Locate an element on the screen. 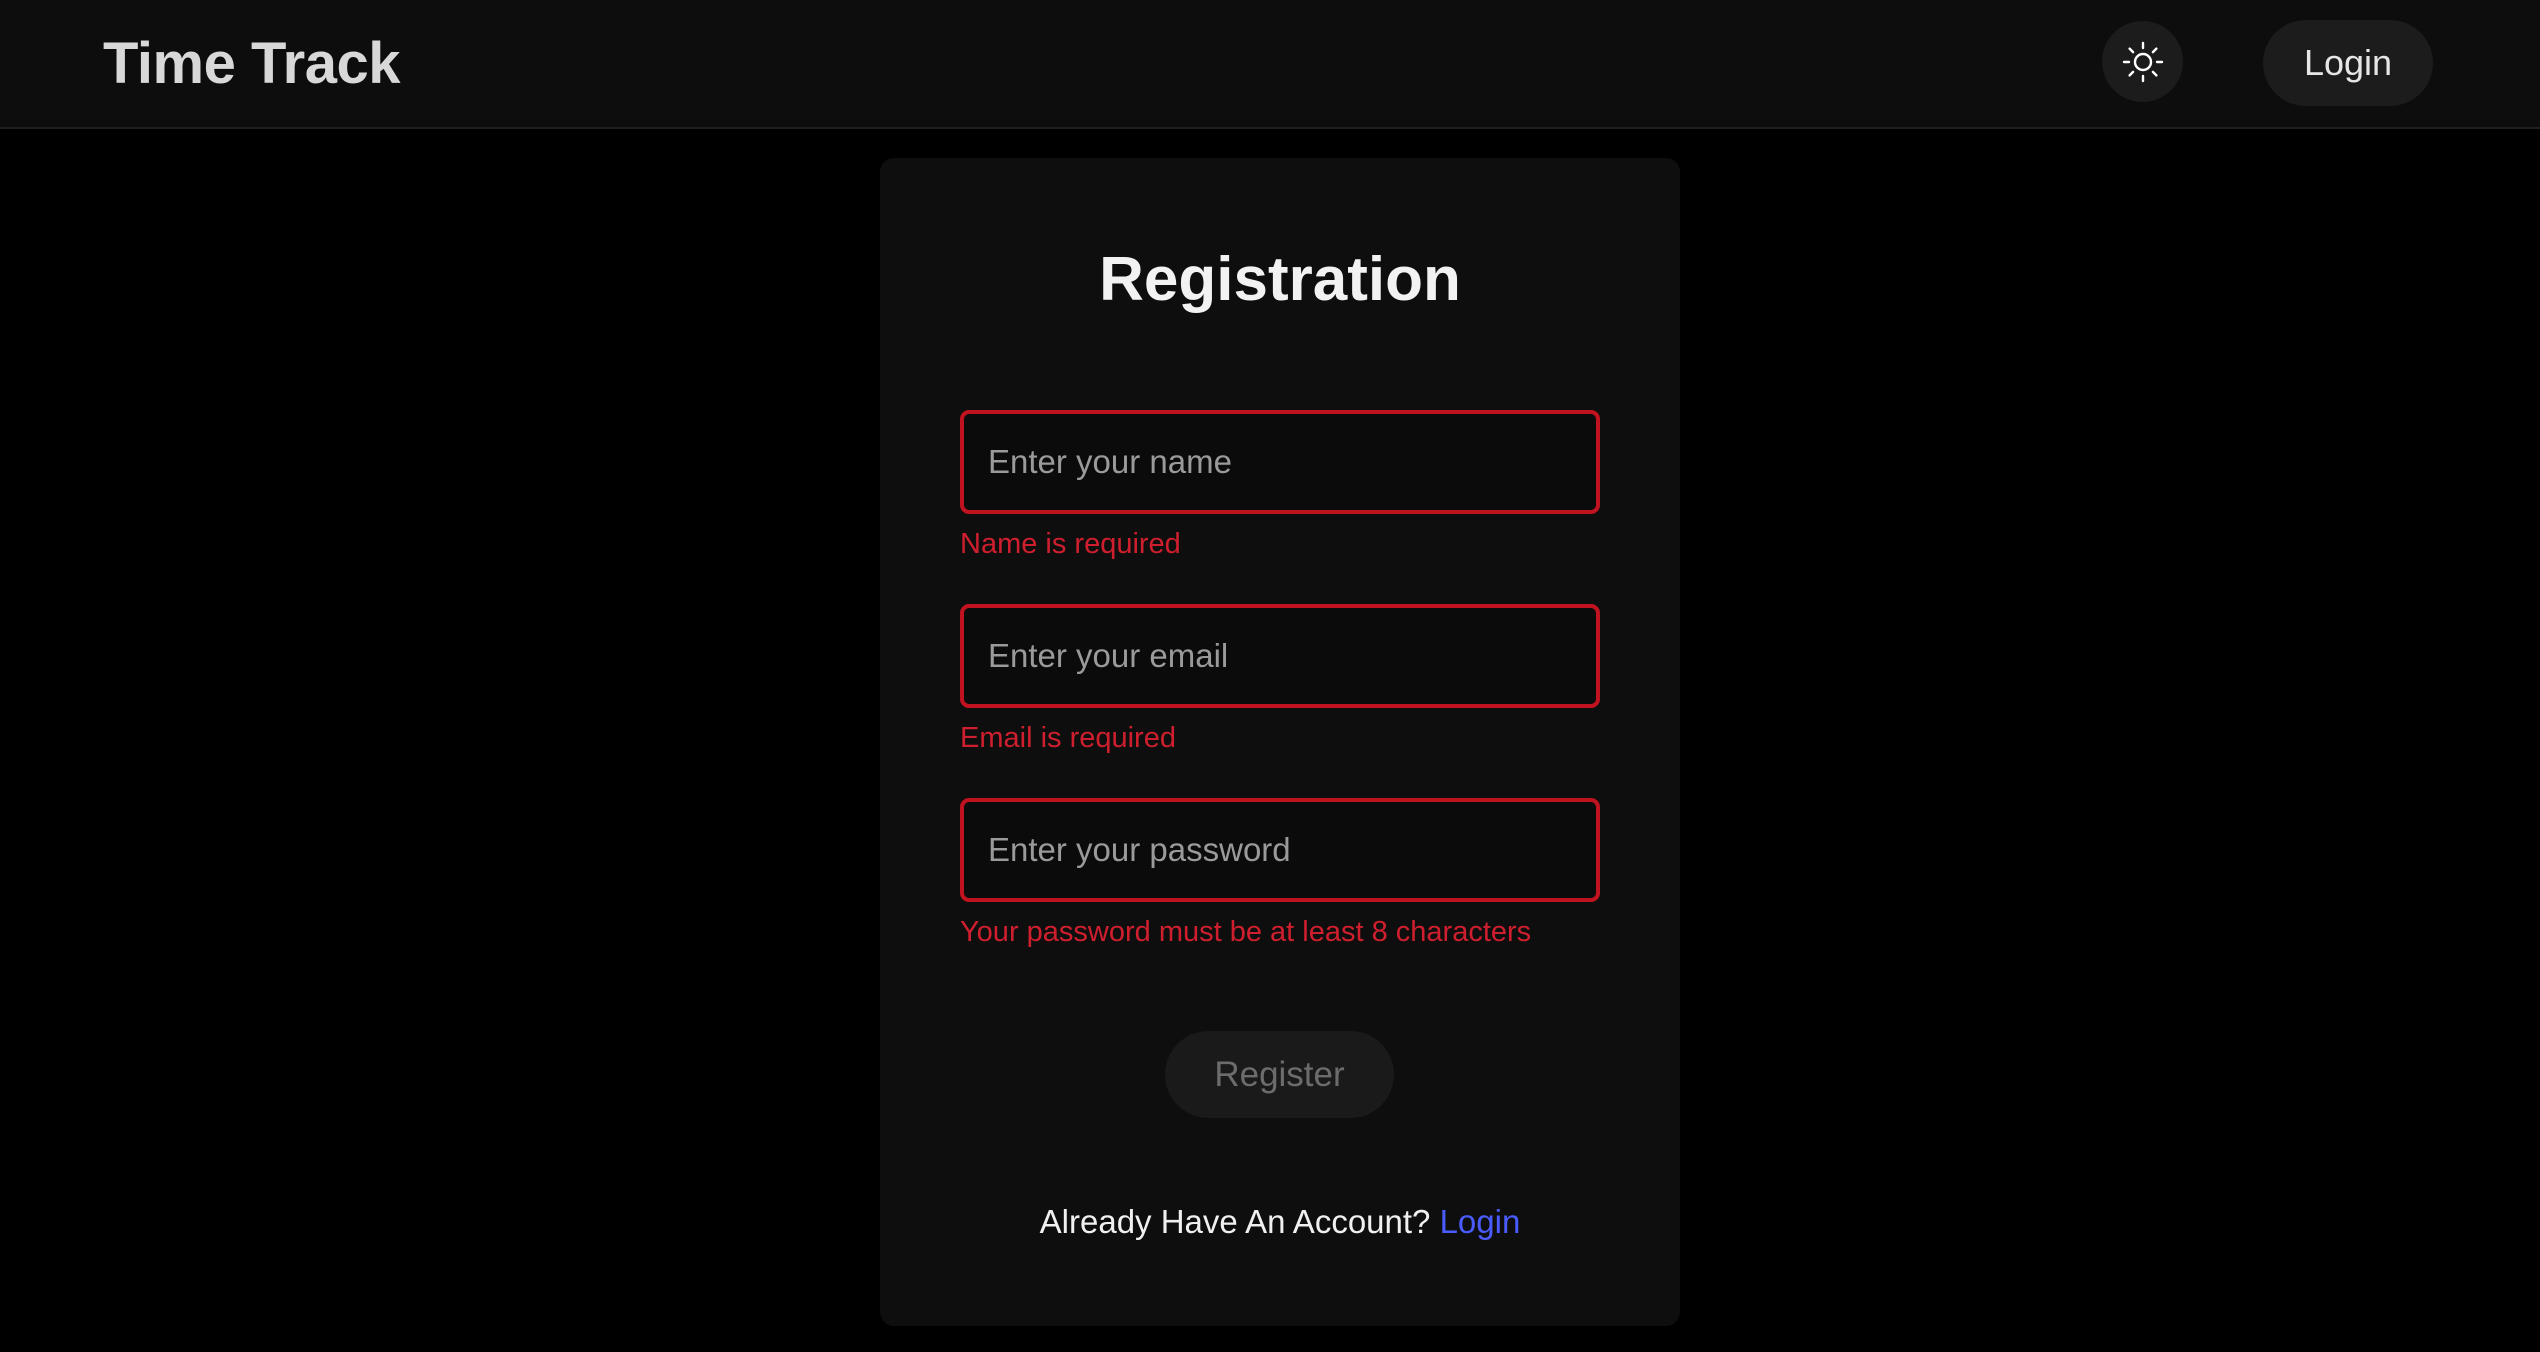 Image resolution: width=2540 pixels, height=1352 pixels. theme-toggle-button is located at coordinates (2142, 61).